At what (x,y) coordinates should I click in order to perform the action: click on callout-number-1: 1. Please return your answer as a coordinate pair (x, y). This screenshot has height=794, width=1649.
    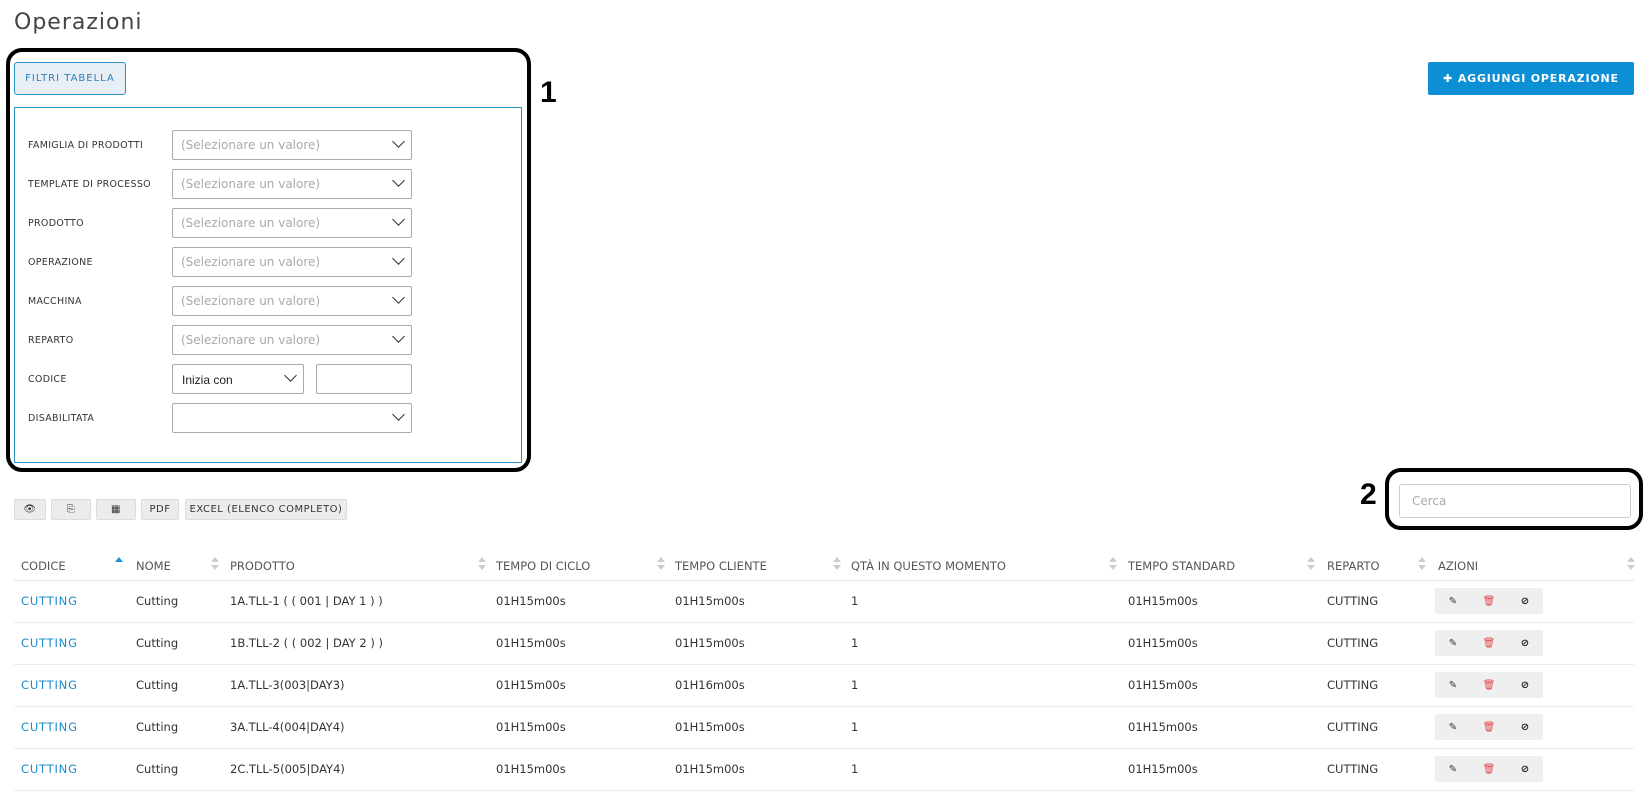
    Looking at the image, I should click on (548, 92).